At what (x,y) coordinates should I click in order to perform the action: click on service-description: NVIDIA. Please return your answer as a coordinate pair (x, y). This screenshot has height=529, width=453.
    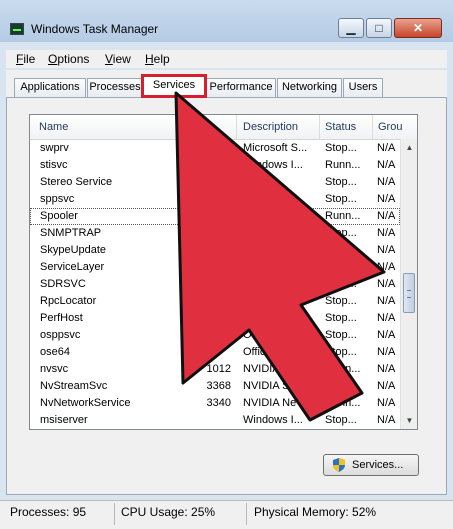
    Looking at the image, I should click on (261, 369).